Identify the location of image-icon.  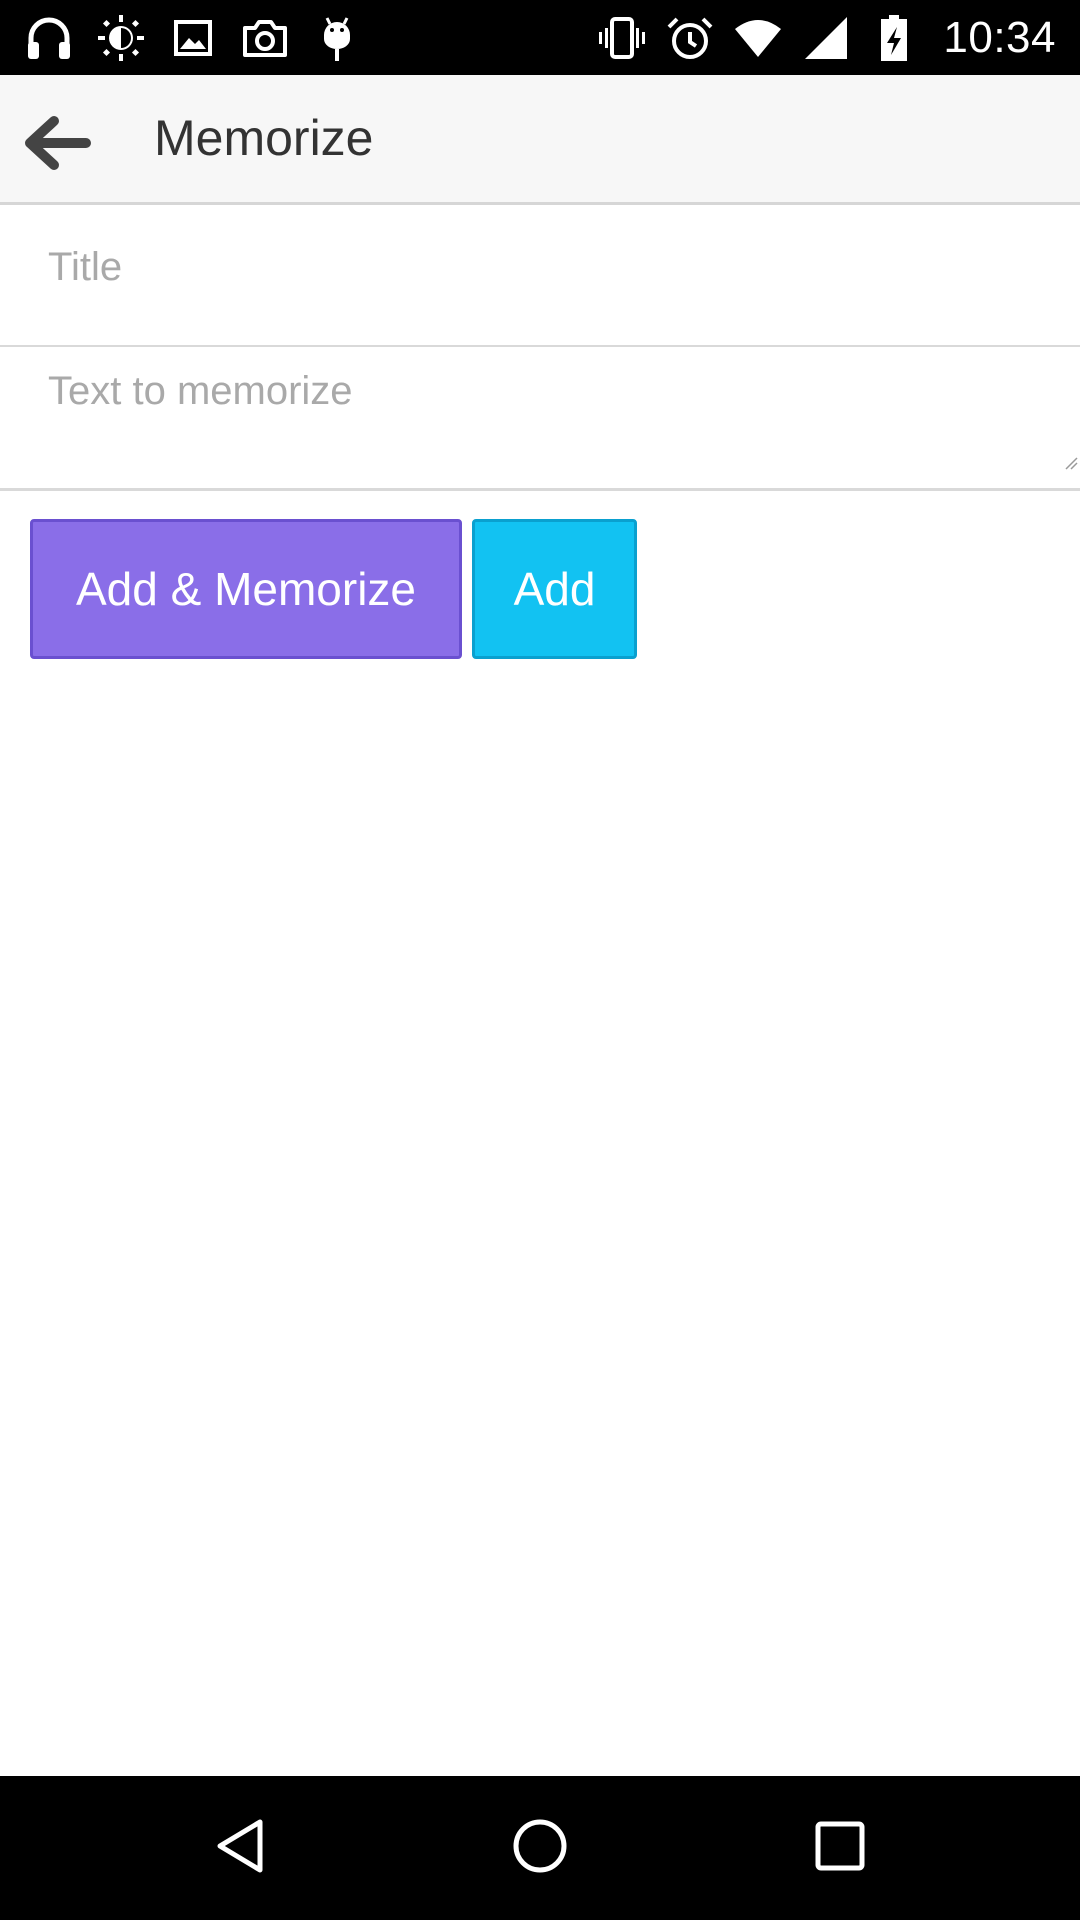
(193, 38).